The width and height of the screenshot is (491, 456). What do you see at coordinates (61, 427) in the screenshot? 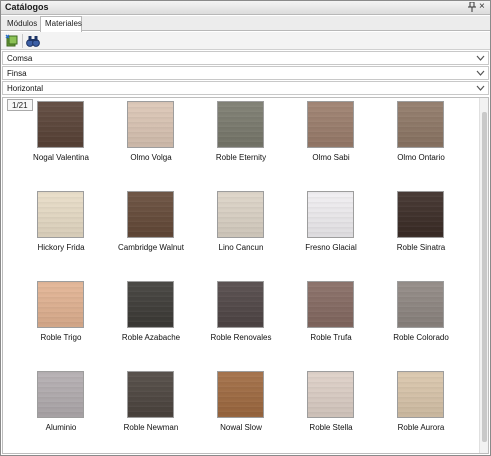
I see `material-label: Aluminio` at bounding box center [61, 427].